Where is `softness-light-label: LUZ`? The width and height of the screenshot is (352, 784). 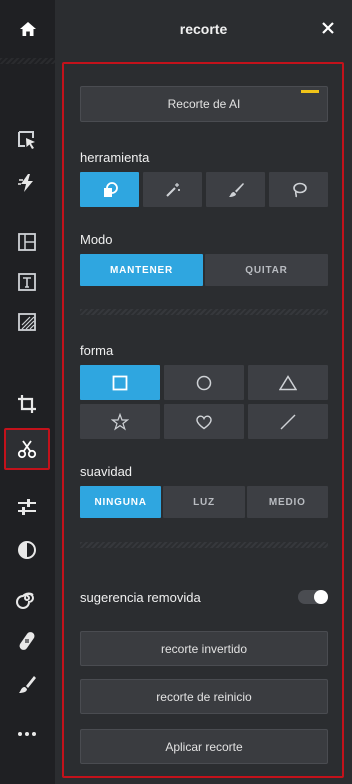
softness-light-label: LUZ is located at coordinates (204, 502).